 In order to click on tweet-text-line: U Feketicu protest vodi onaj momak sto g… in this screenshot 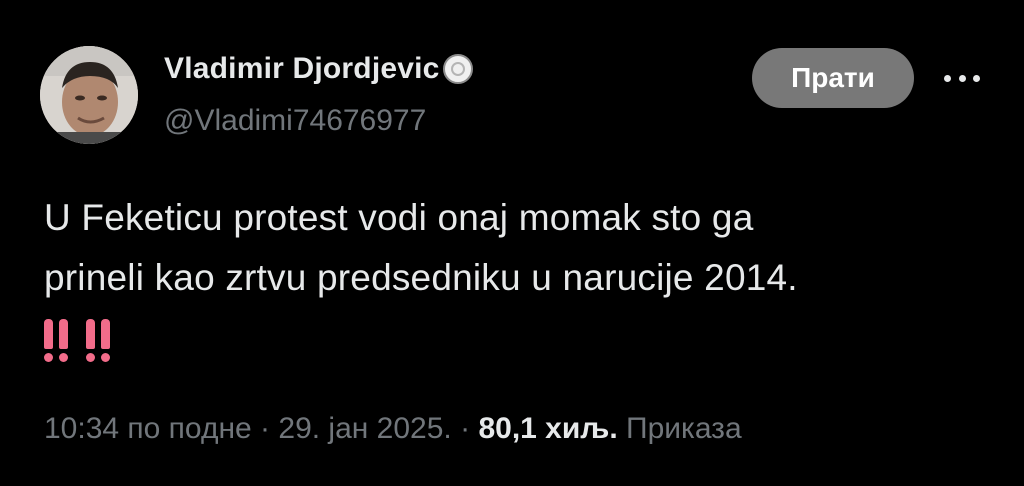, I will do `click(399, 217)`.